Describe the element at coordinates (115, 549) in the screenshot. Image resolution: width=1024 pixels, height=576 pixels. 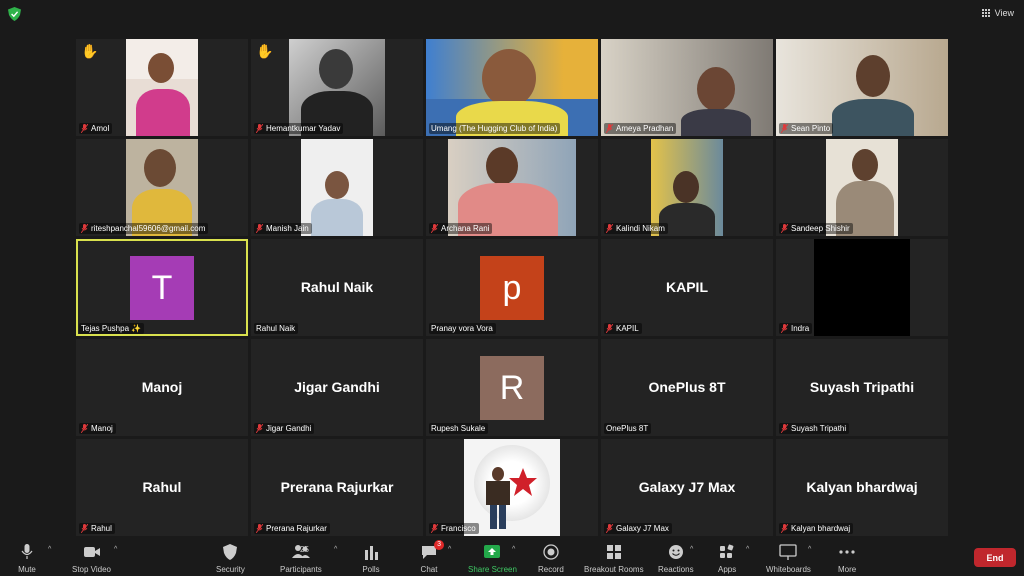
I see `video-options-chevron-icon: ^` at that location.